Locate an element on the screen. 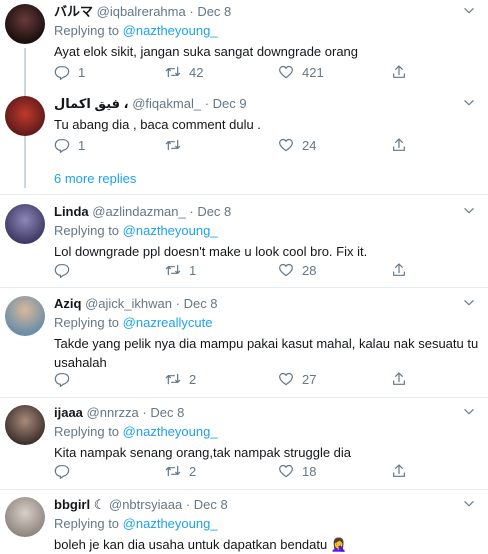  like-button: 18 is located at coordinates (297, 471).